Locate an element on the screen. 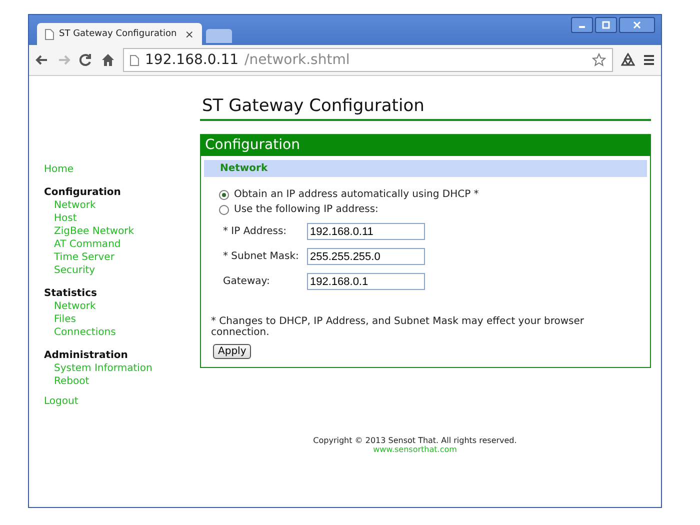  nav-heading: Configuration is located at coordinates (83, 192).